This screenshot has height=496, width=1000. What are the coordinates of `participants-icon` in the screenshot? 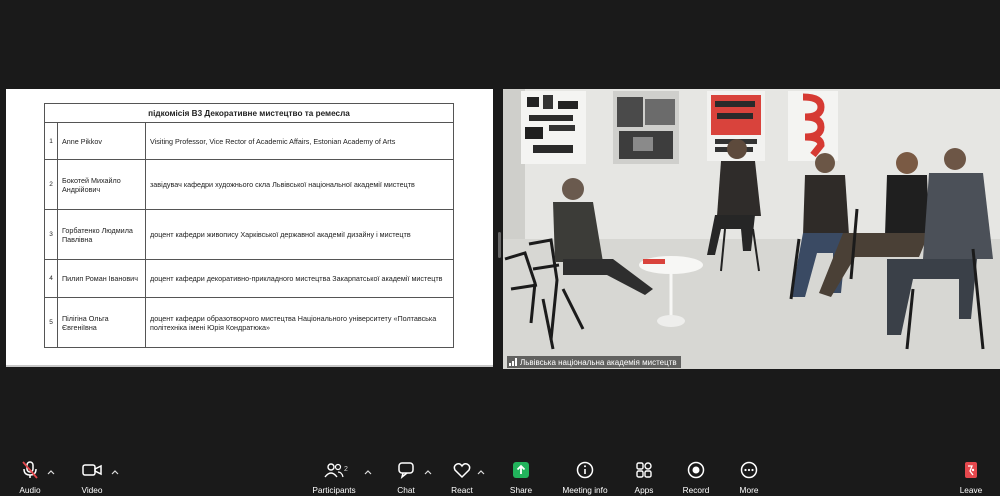 It's located at (334, 470).